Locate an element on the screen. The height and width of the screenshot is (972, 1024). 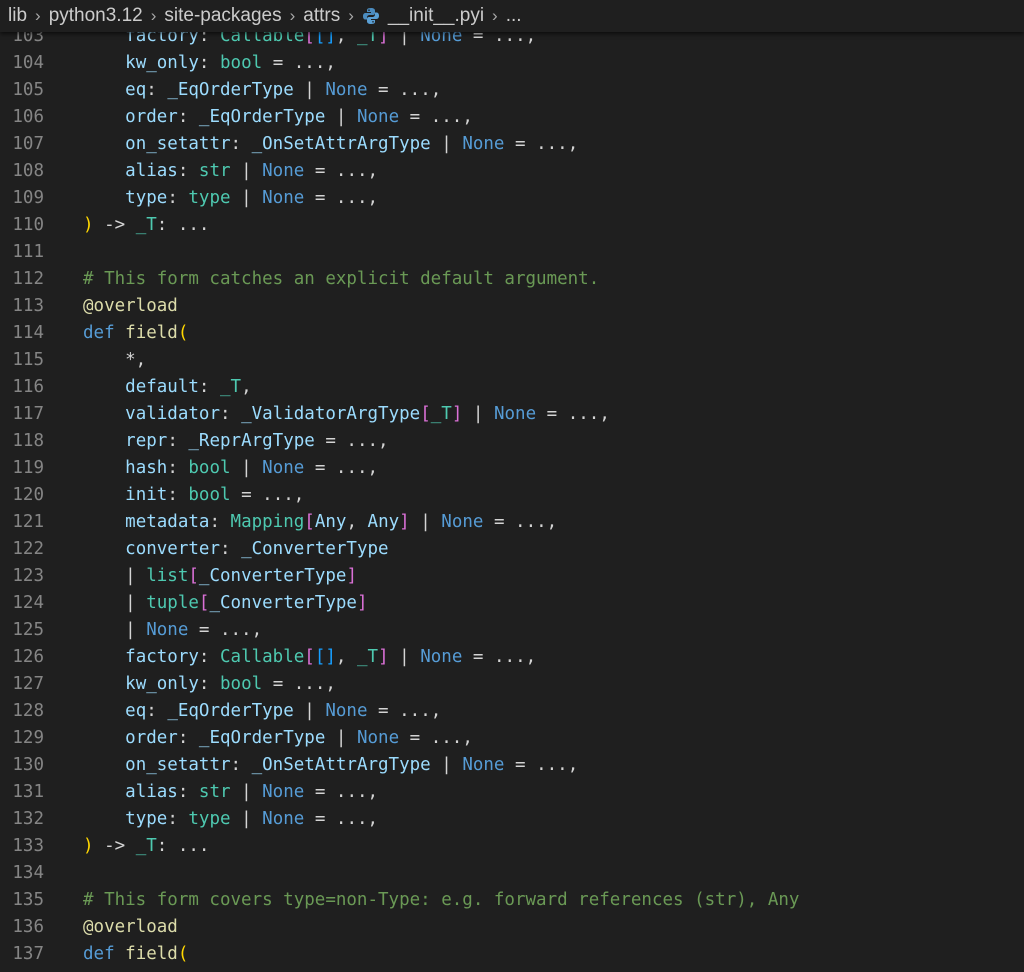
line-number: 125 is located at coordinates (28, 630).